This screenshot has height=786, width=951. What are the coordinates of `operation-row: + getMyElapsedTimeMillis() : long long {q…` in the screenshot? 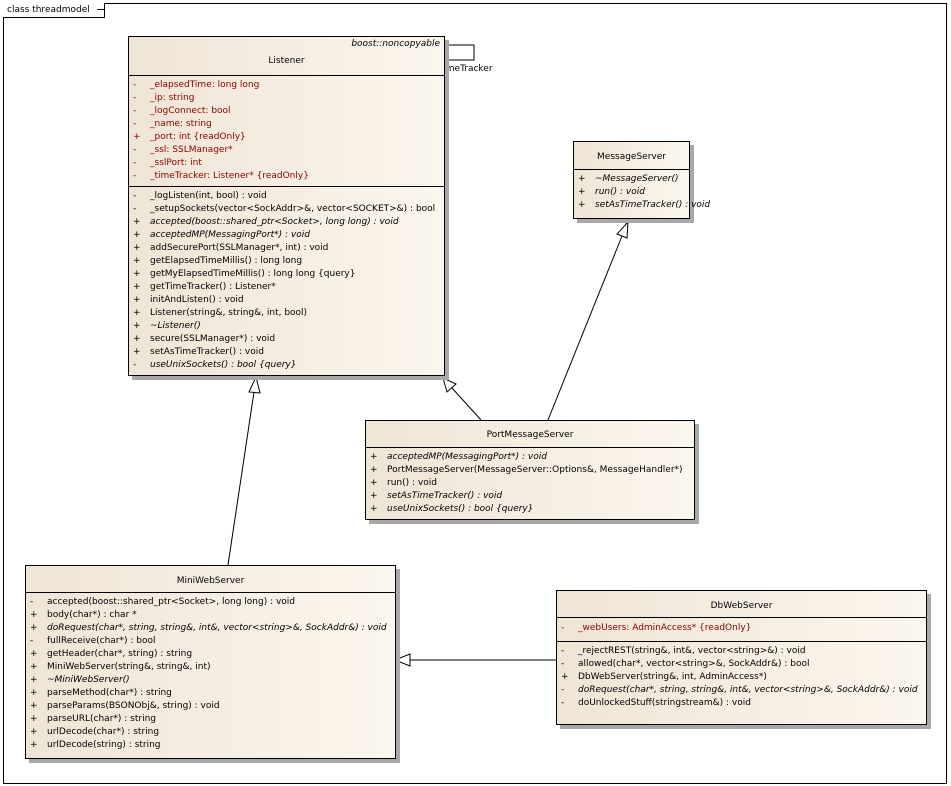 It's located at (286, 274).